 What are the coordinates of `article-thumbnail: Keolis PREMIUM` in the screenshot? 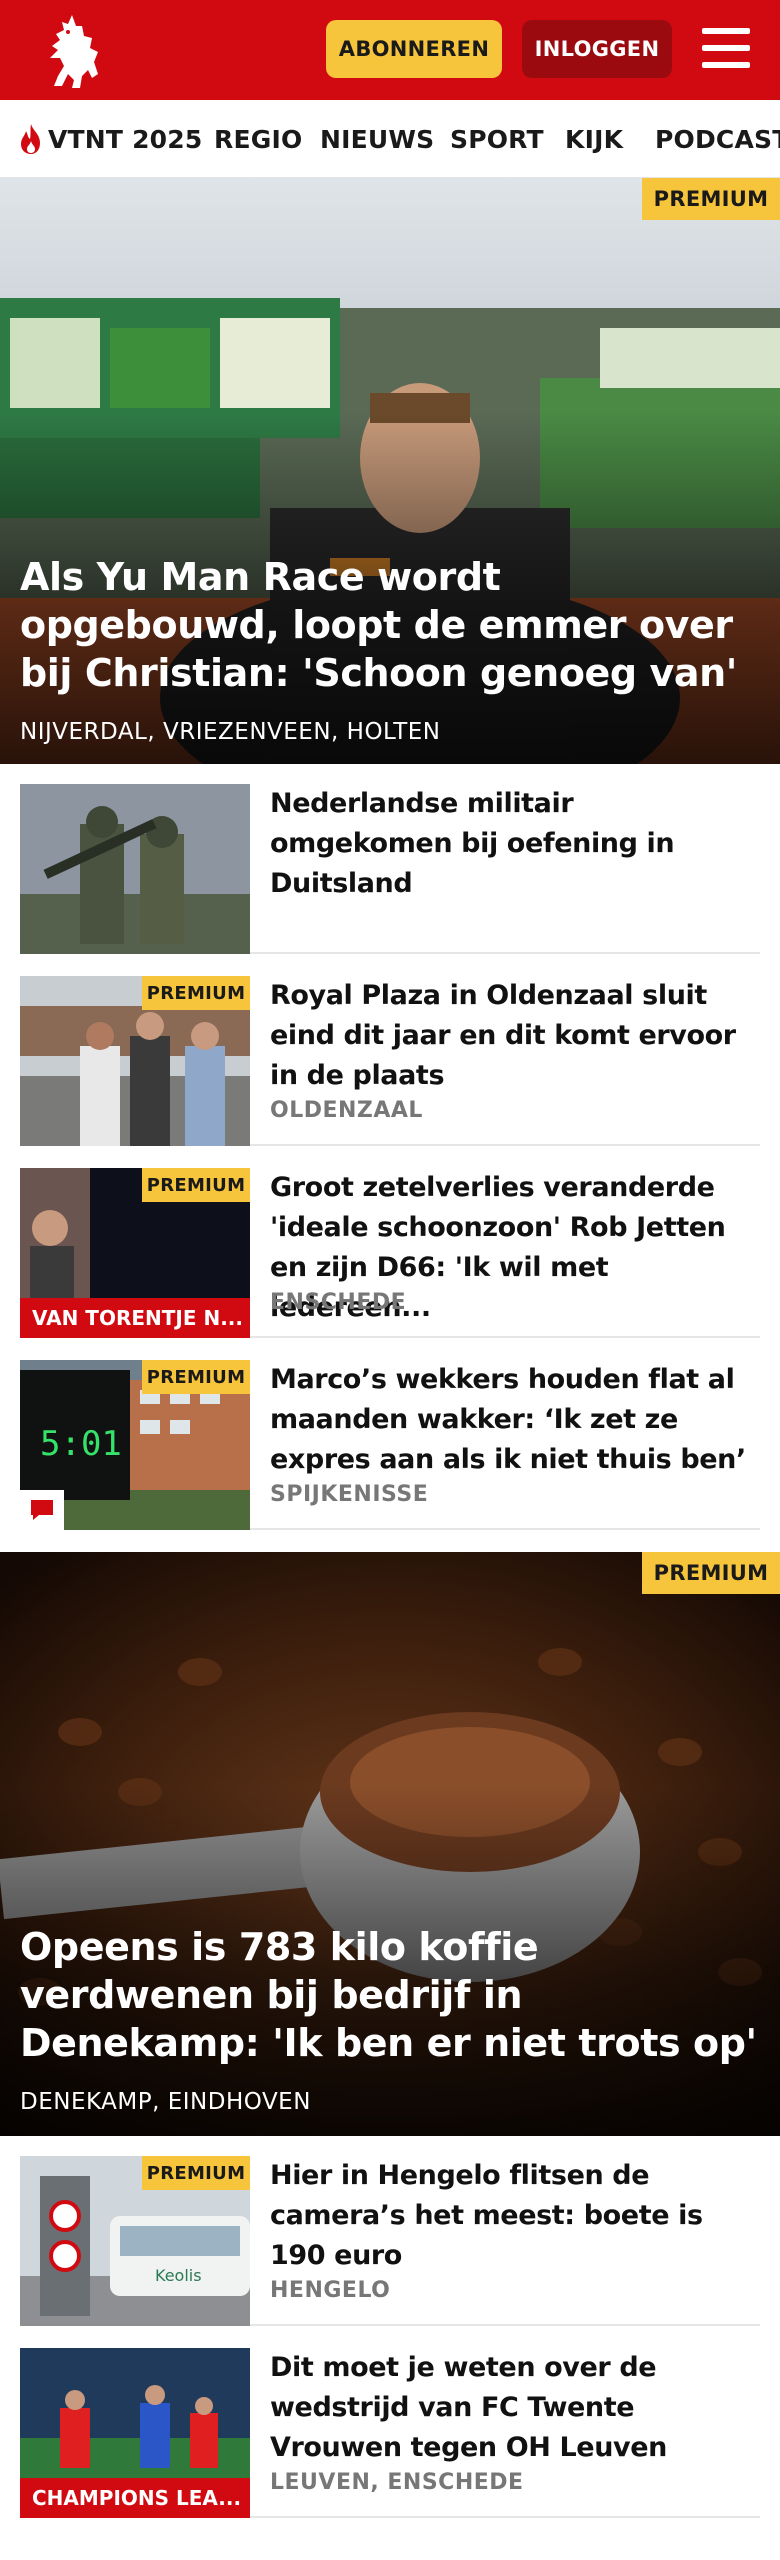 It's located at (135, 2241).